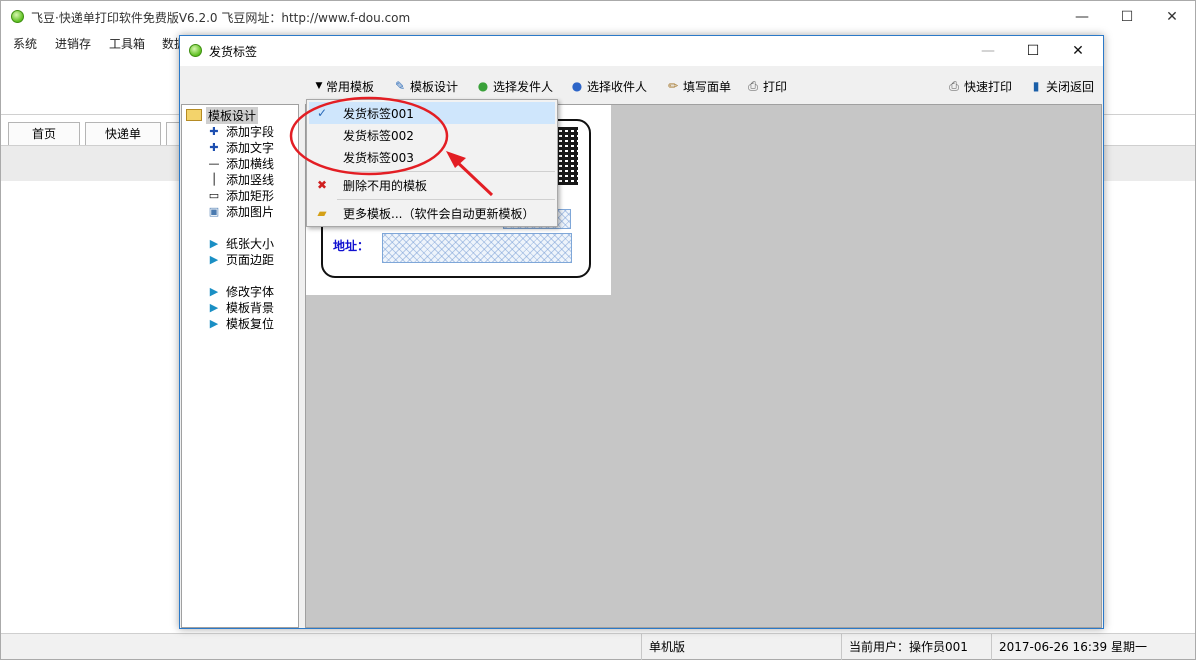 Image resolution: width=1196 pixels, height=660 pixels. Describe the element at coordinates (1036, 86) in the screenshot. I see `exit-door-icon: ▮` at that location.